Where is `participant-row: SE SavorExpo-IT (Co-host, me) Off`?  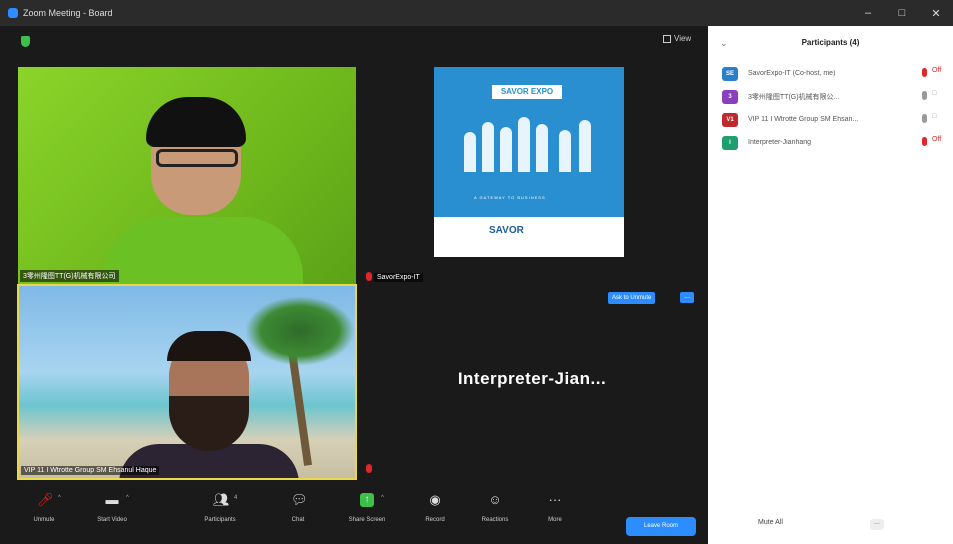
participant-row: SE SavorExpo-IT (Co-host, me) Off is located at coordinates (830, 73).